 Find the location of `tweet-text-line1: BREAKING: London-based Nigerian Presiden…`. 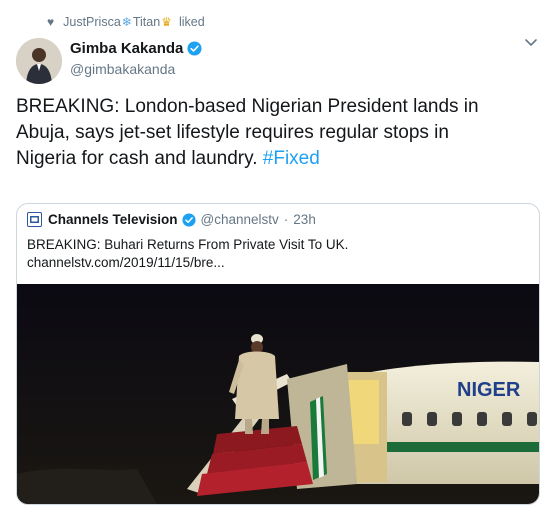

tweet-text-line1: BREAKING: London-based Nigerian Presiden… is located at coordinates (247, 106).